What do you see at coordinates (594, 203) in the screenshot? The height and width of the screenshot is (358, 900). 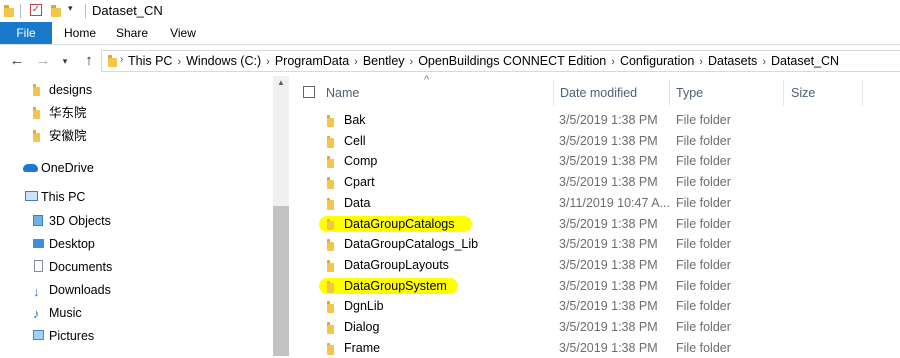 I see `table-row: Data 3/11/2019 10:47 A... File folder` at bounding box center [594, 203].